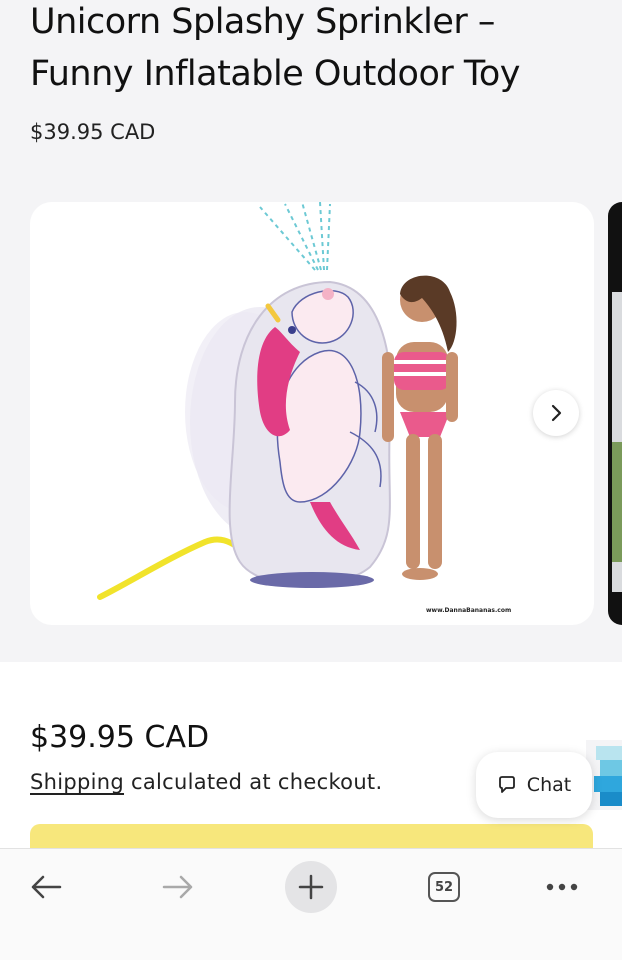 The height and width of the screenshot is (960, 622). Describe the element at coordinates (262, 22) in the screenshot. I see `product-title-line1: Unicorn Splashy Sprinkler –` at that location.